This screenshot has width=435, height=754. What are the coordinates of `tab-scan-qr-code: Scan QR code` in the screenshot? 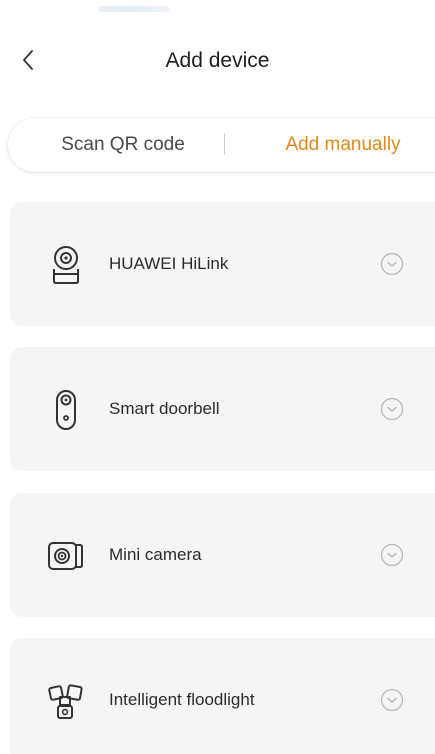 It's located at (123, 145).